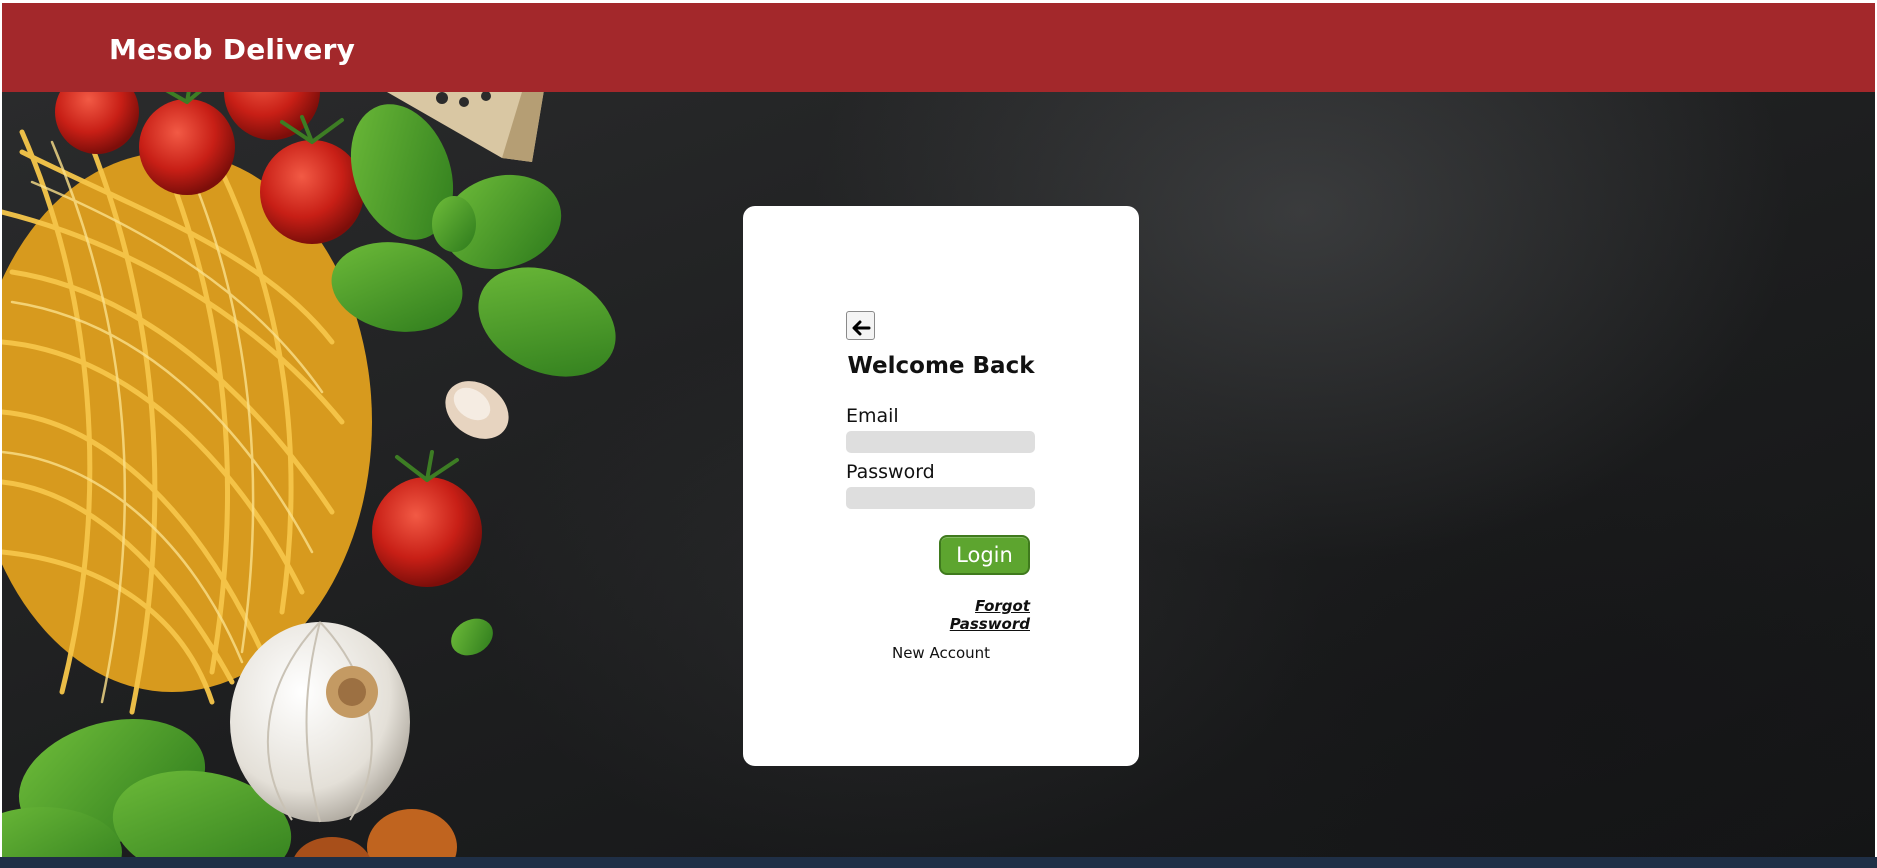 This screenshot has height=868, width=1877. Describe the element at coordinates (938, 47) in the screenshot. I see `top-header-bar: Mesob Delivery` at that location.